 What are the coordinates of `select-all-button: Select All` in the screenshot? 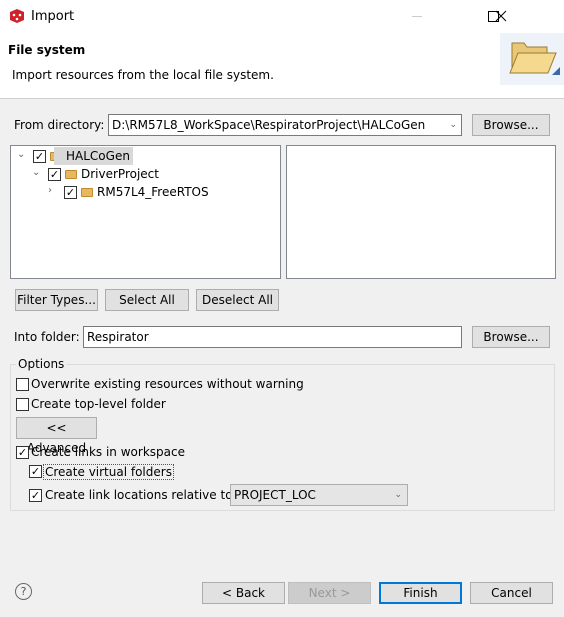 It's located at (147, 300).